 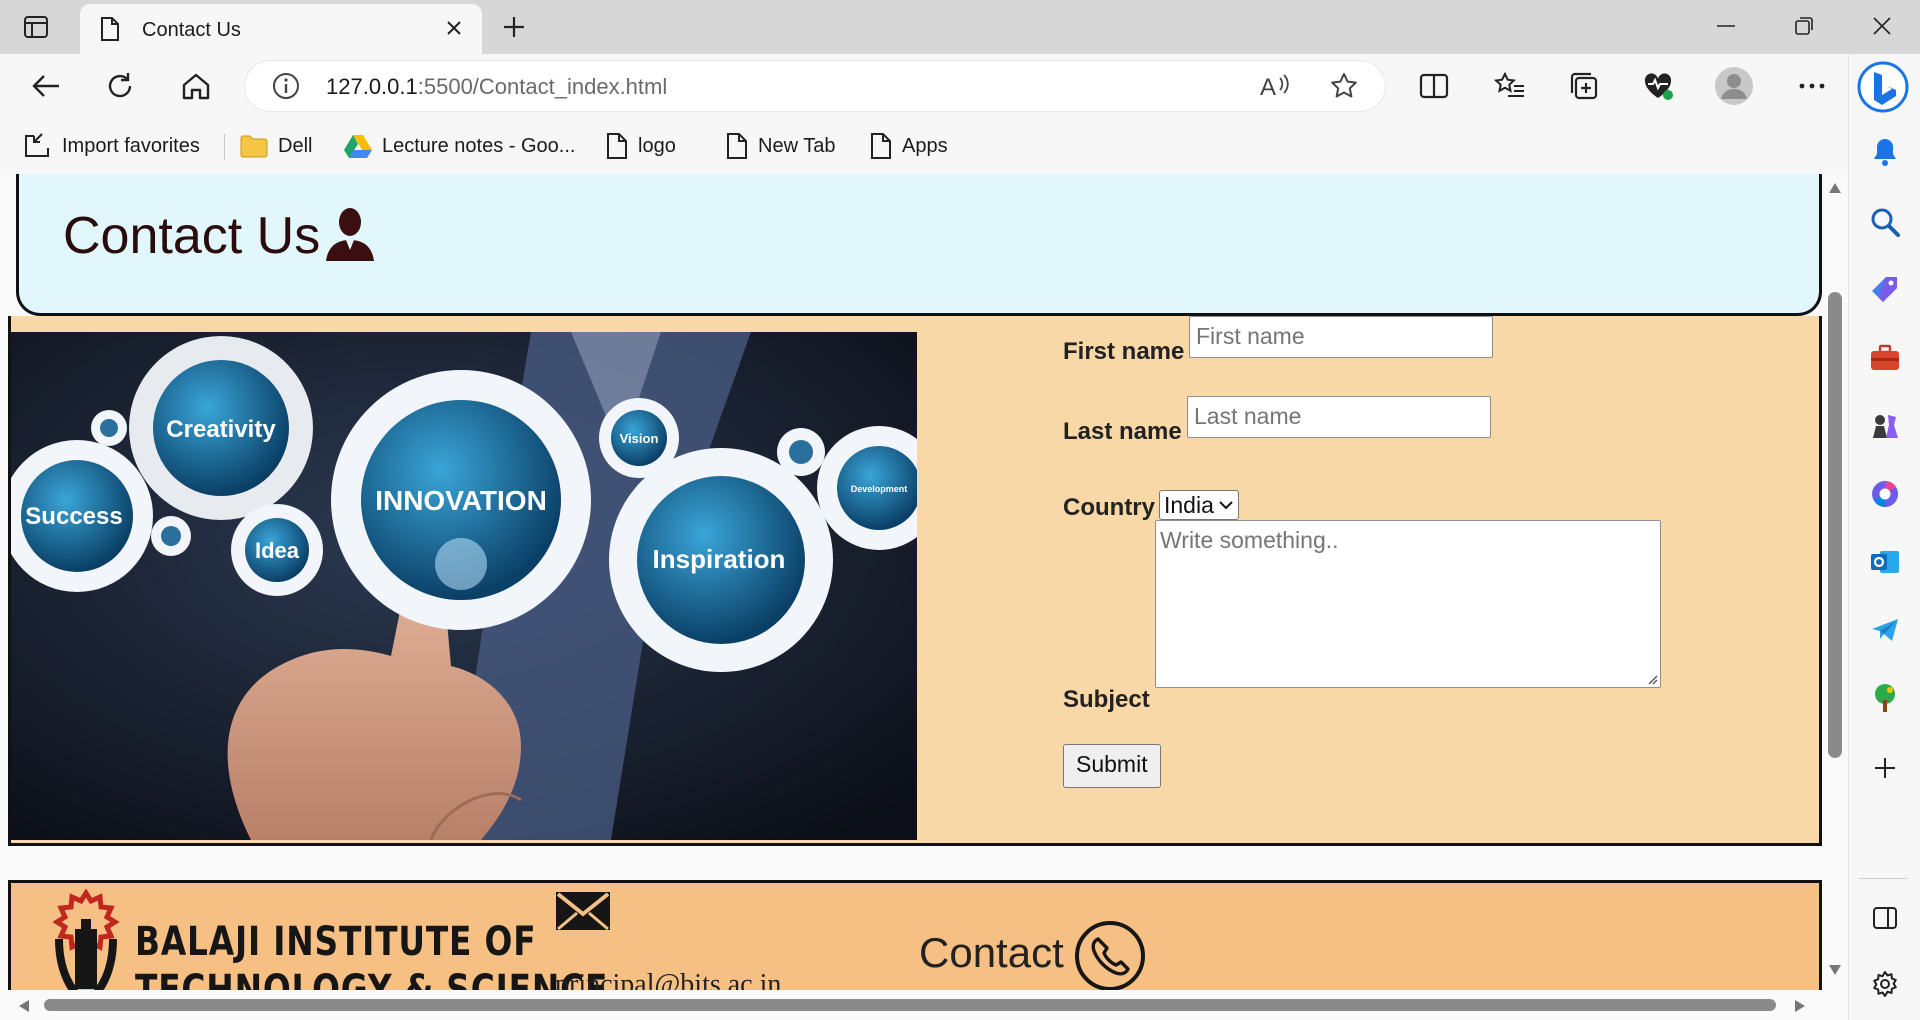 I want to click on resize-grip-icon, so click(x=1652, y=679).